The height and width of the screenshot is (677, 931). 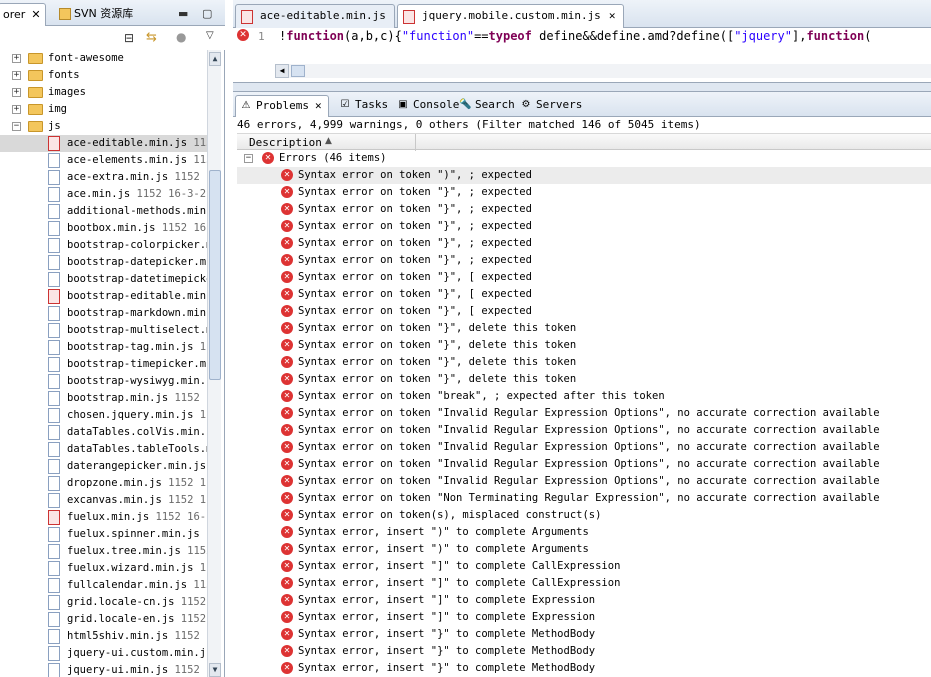 I want to click on editor-hscrollbar: ◀, so click(x=603, y=71).